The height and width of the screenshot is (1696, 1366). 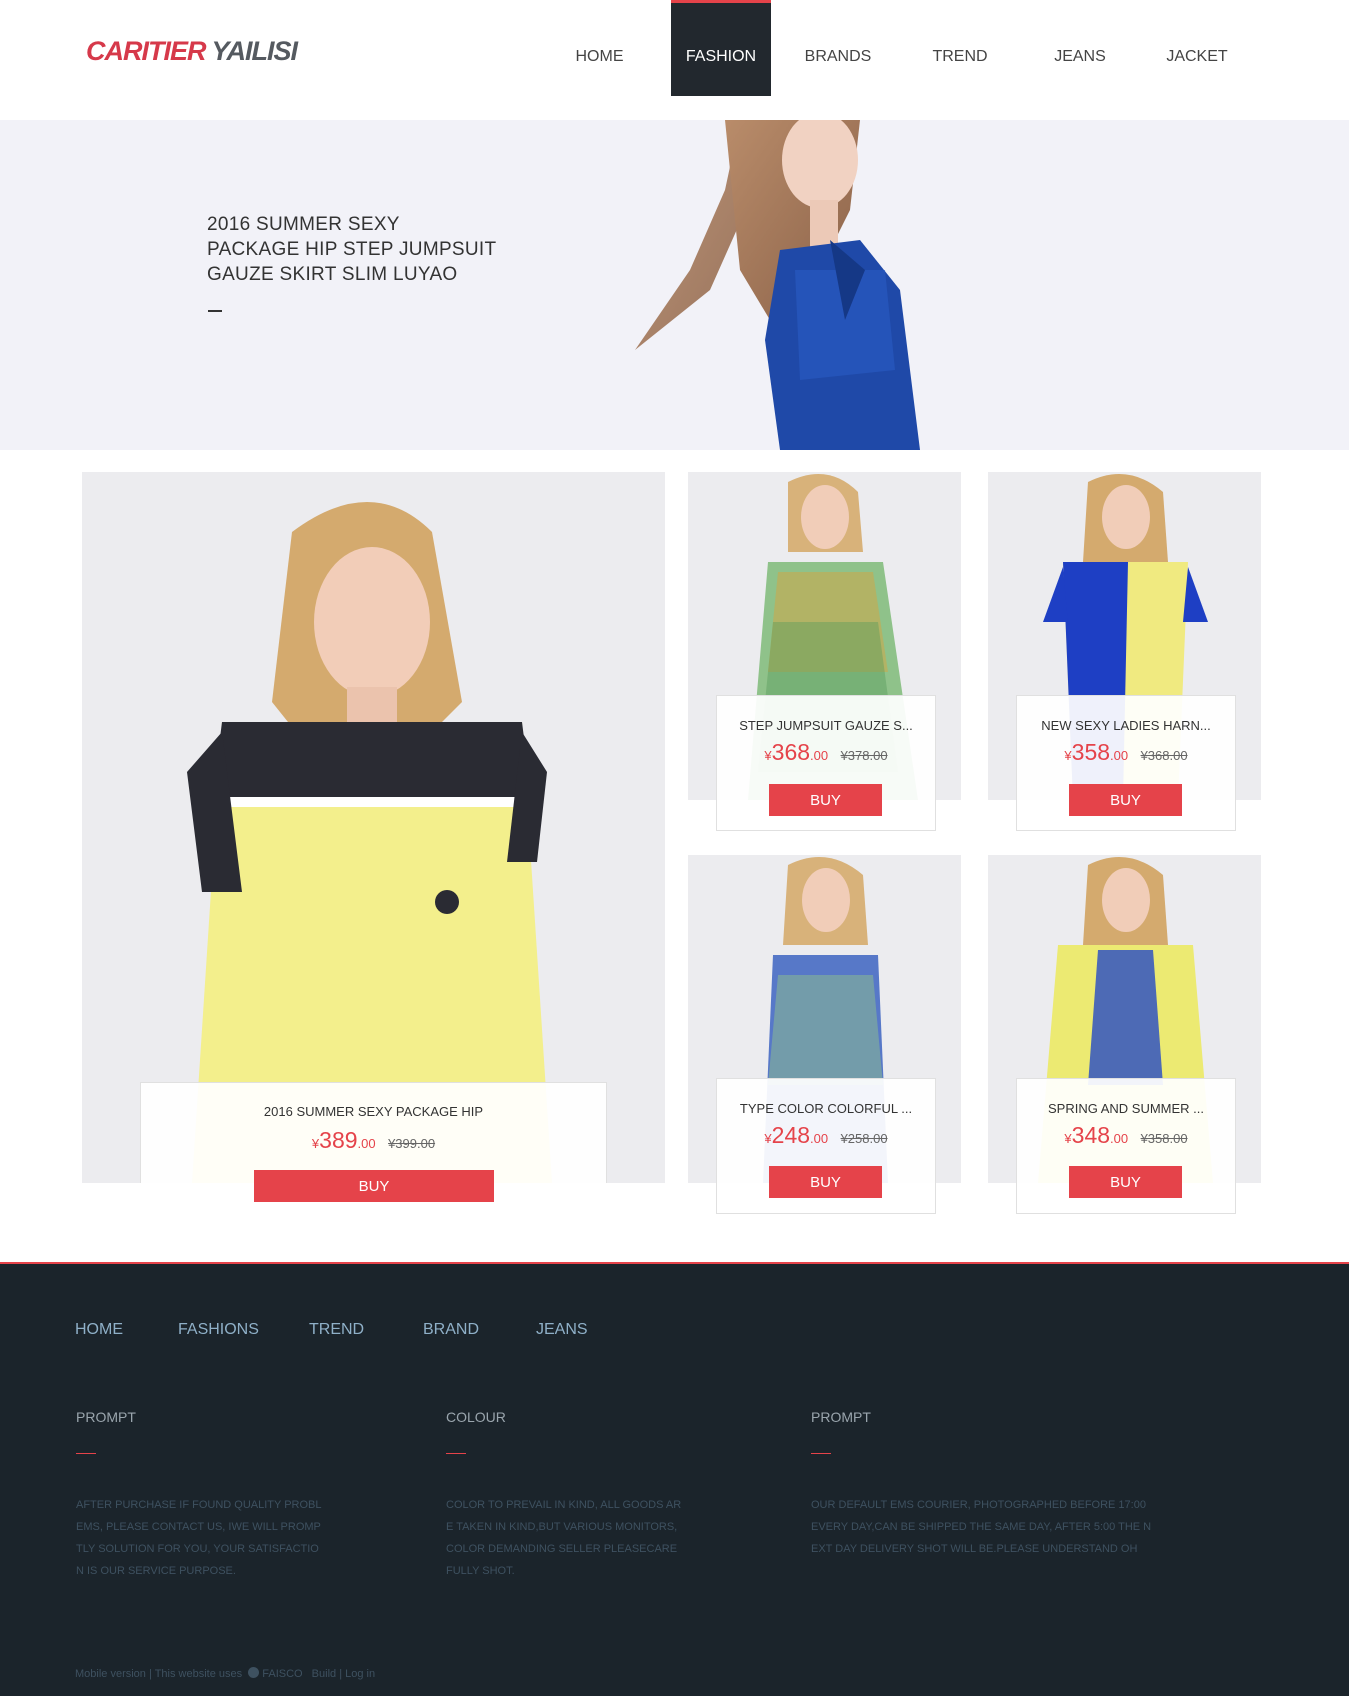 I want to click on brand-logo: CARITIER YAILISI, so click(x=192, y=51).